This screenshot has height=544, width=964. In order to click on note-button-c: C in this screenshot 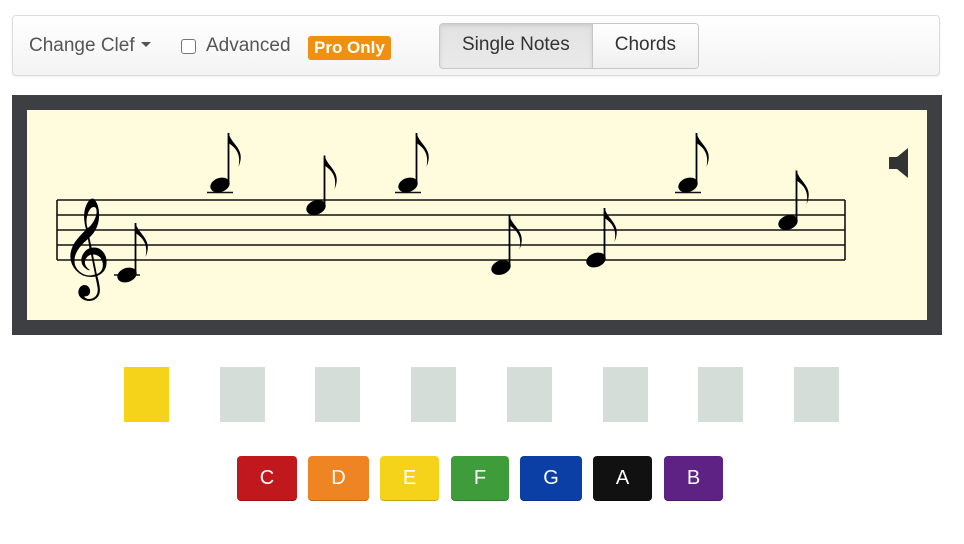, I will do `click(267, 478)`.